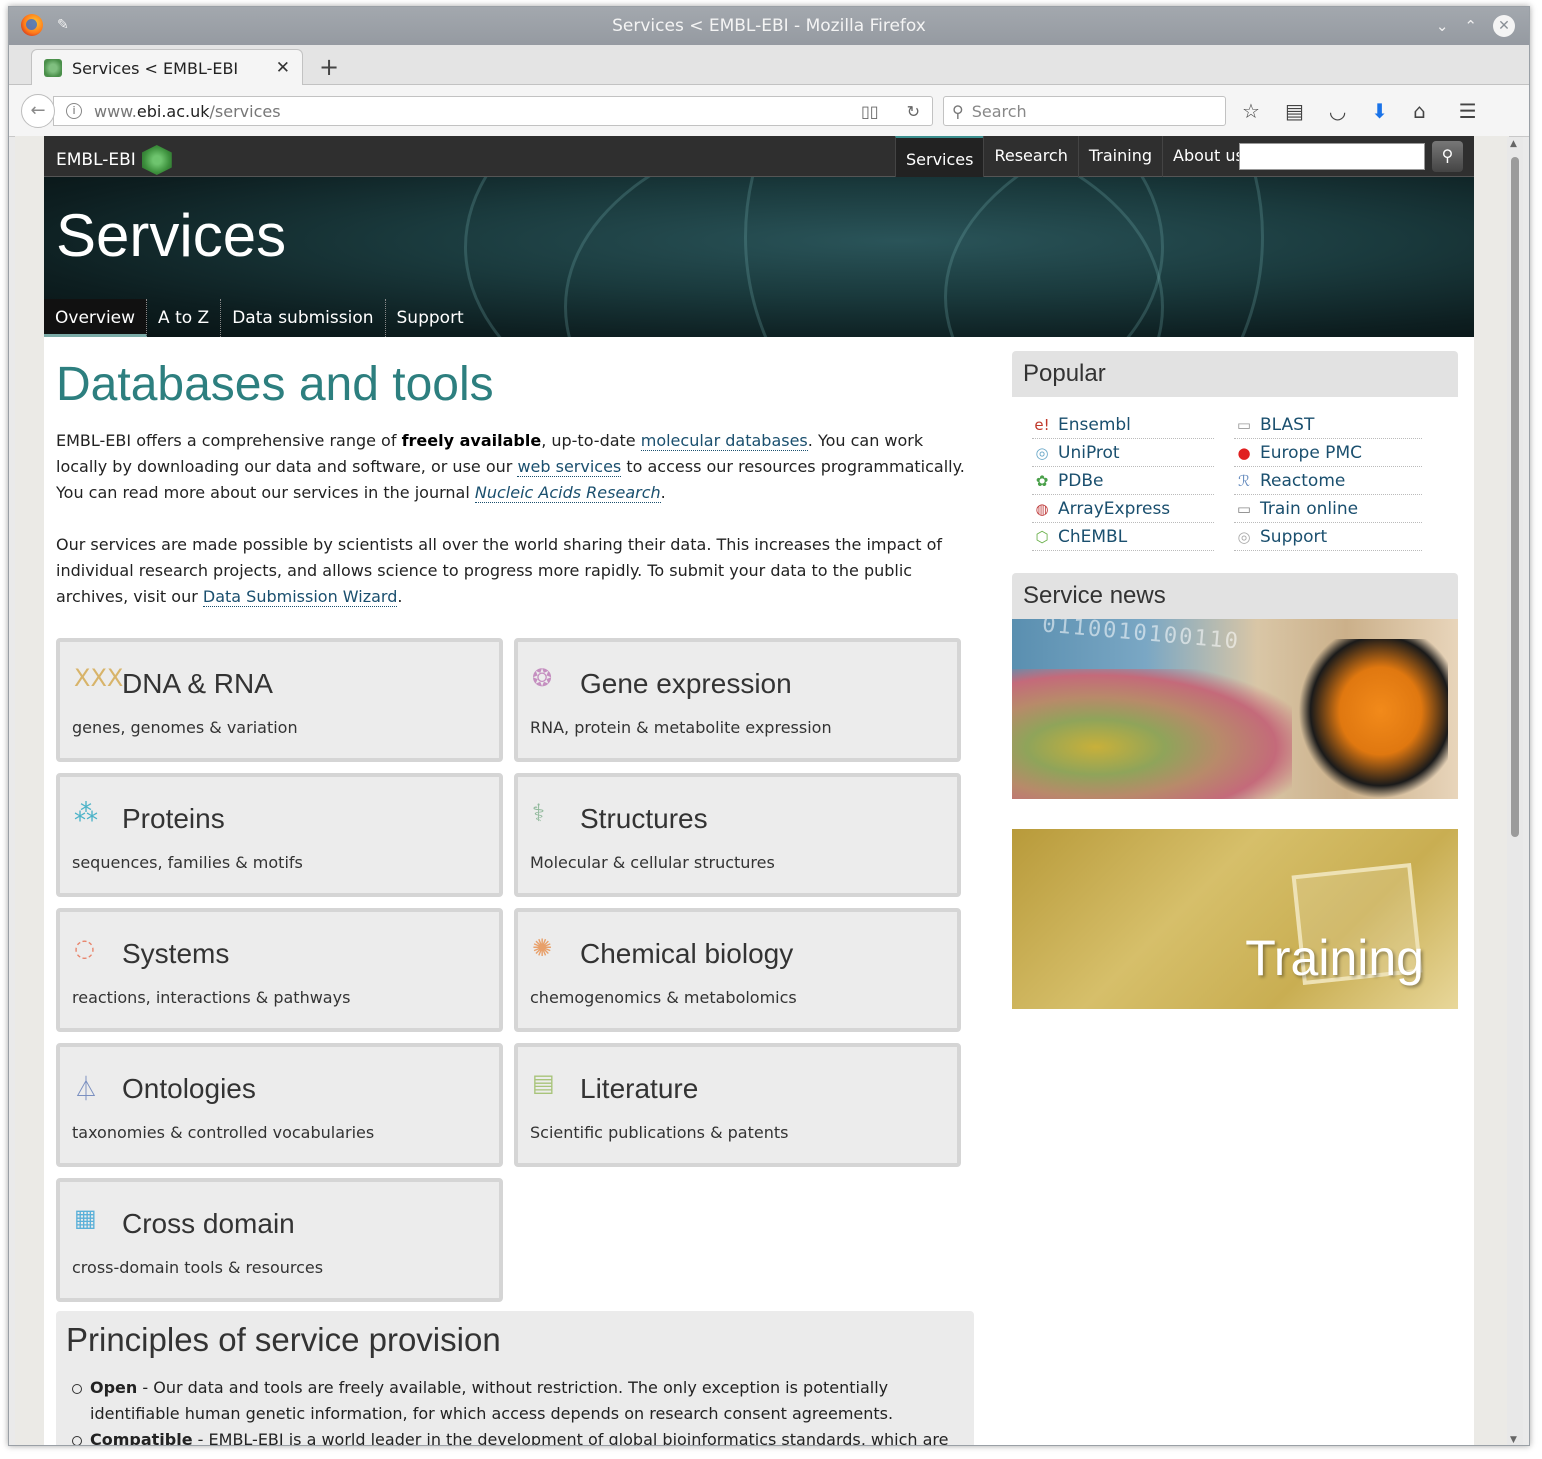  Describe the element at coordinates (1235, 709) in the screenshot. I see `service-news-image: 0110010100110` at that location.